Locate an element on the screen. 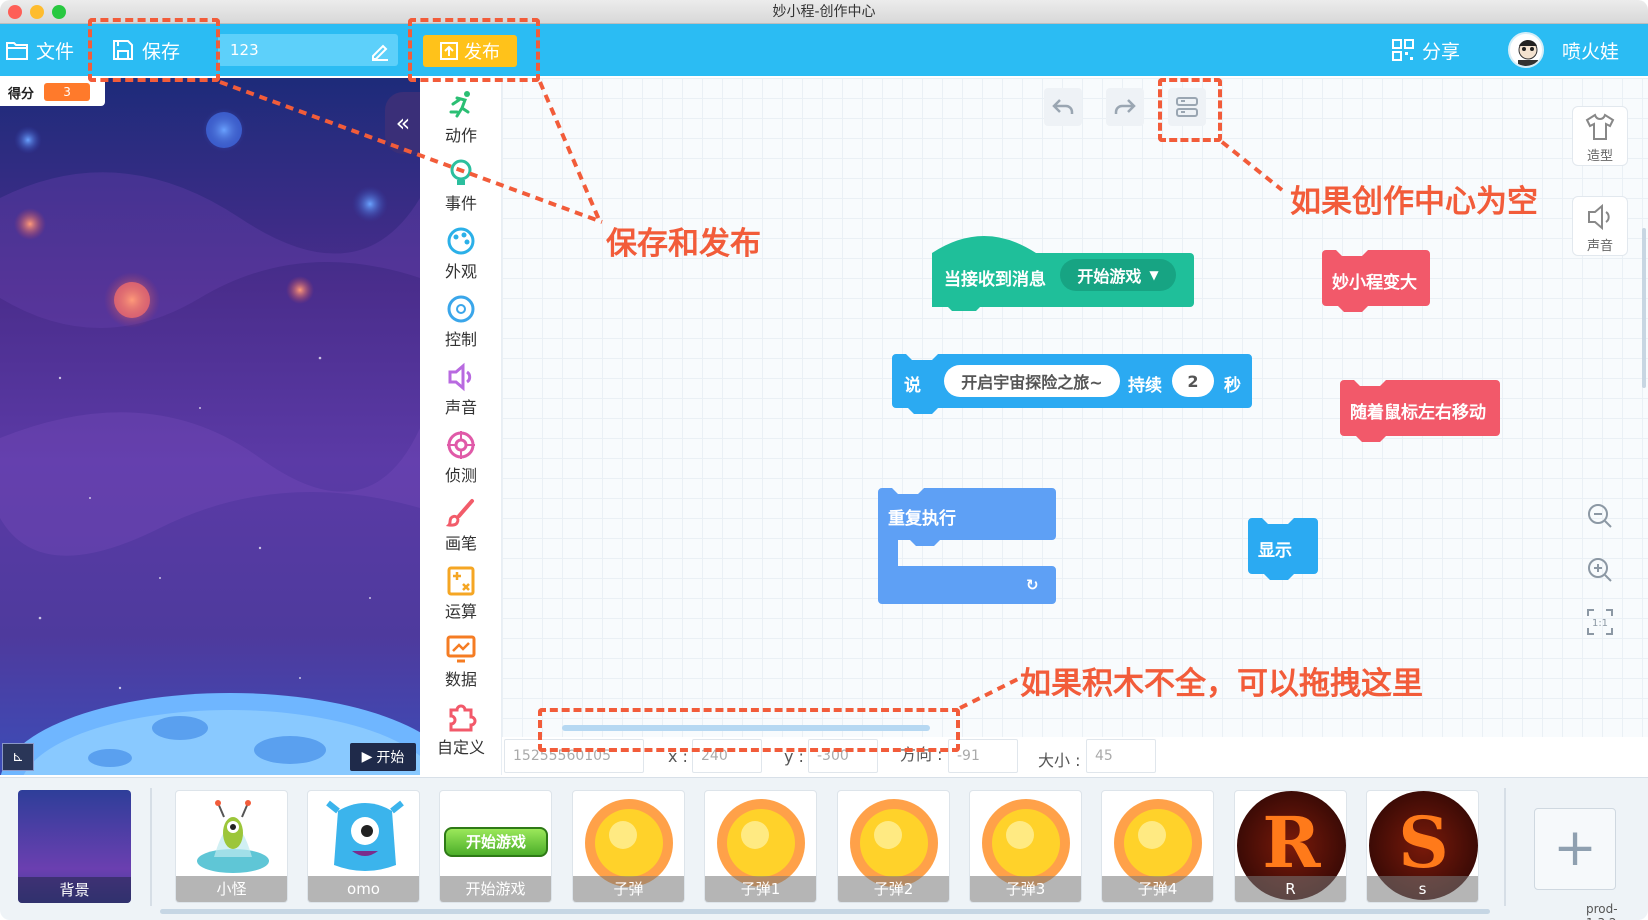 This screenshot has width=1648, height=920. qr-grid-icon is located at coordinates (1403, 50).